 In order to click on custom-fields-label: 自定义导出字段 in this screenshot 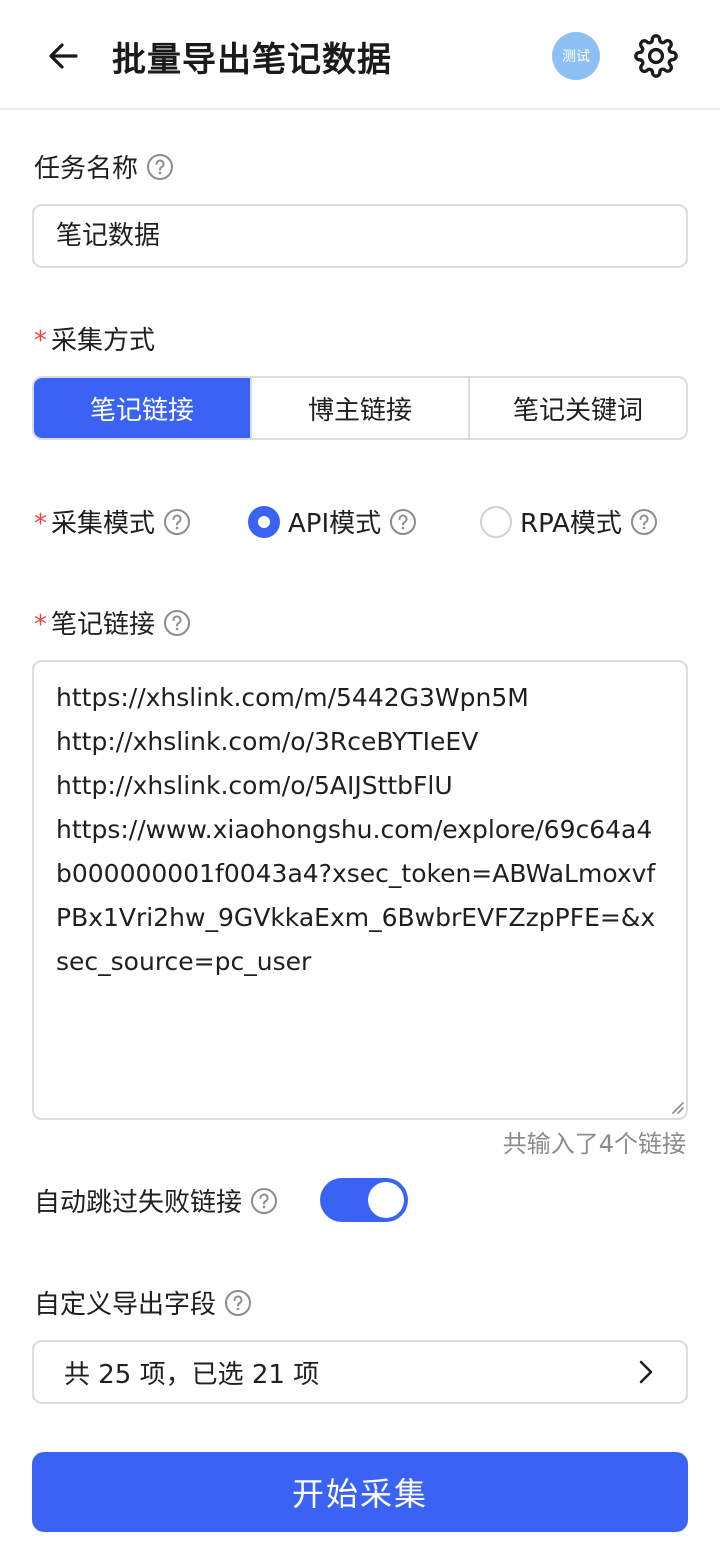, I will do `click(143, 1302)`.